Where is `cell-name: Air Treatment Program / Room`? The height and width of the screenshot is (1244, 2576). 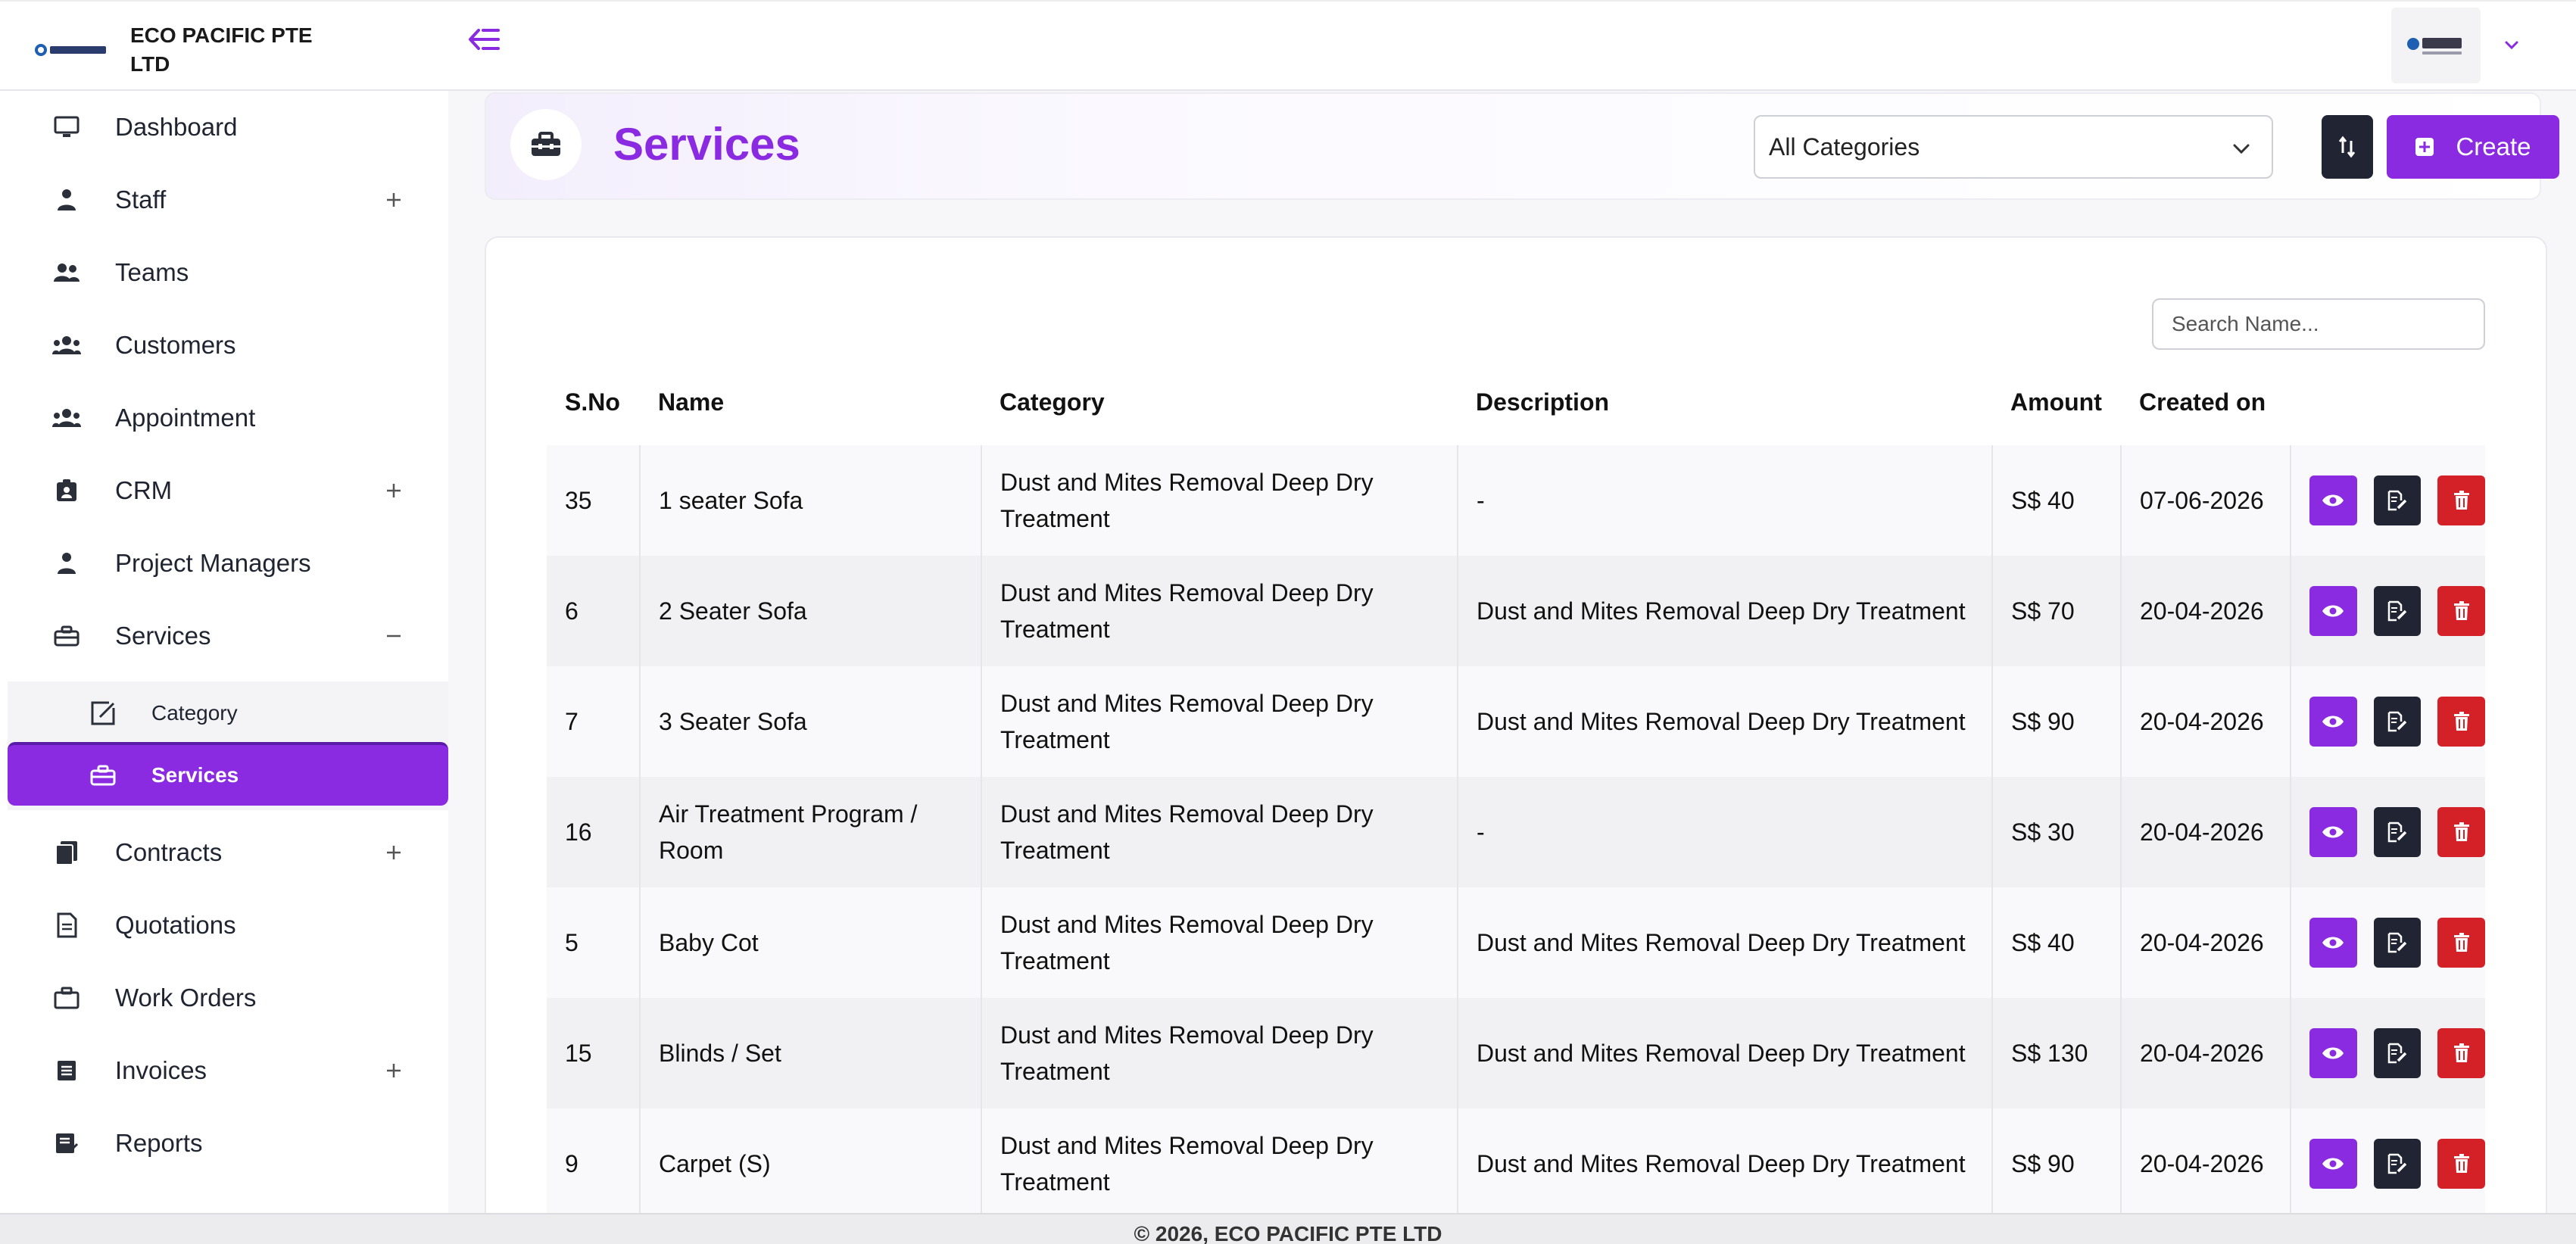 cell-name: Air Treatment Program / Room is located at coordinates (811, 832).